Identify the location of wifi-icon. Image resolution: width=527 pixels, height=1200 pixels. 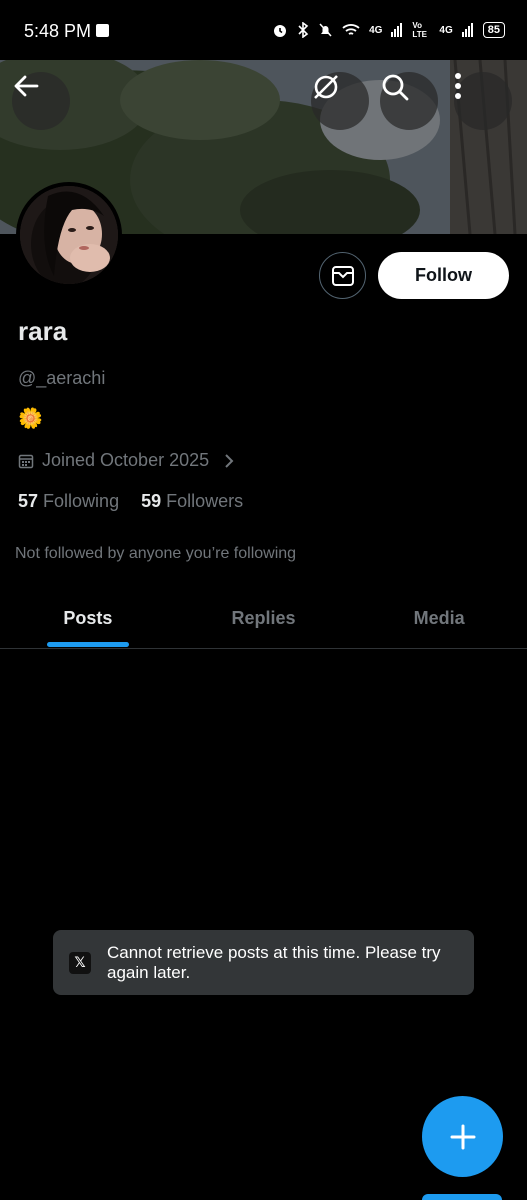
(351, 29).